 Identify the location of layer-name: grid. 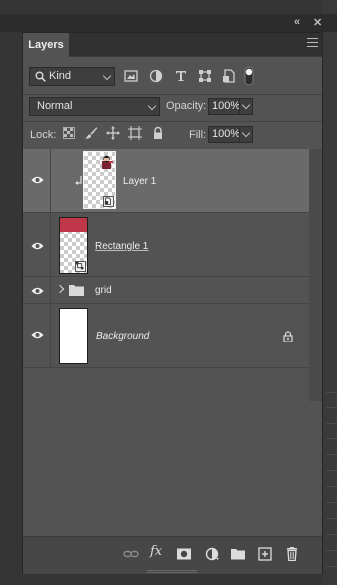
(103, 290).